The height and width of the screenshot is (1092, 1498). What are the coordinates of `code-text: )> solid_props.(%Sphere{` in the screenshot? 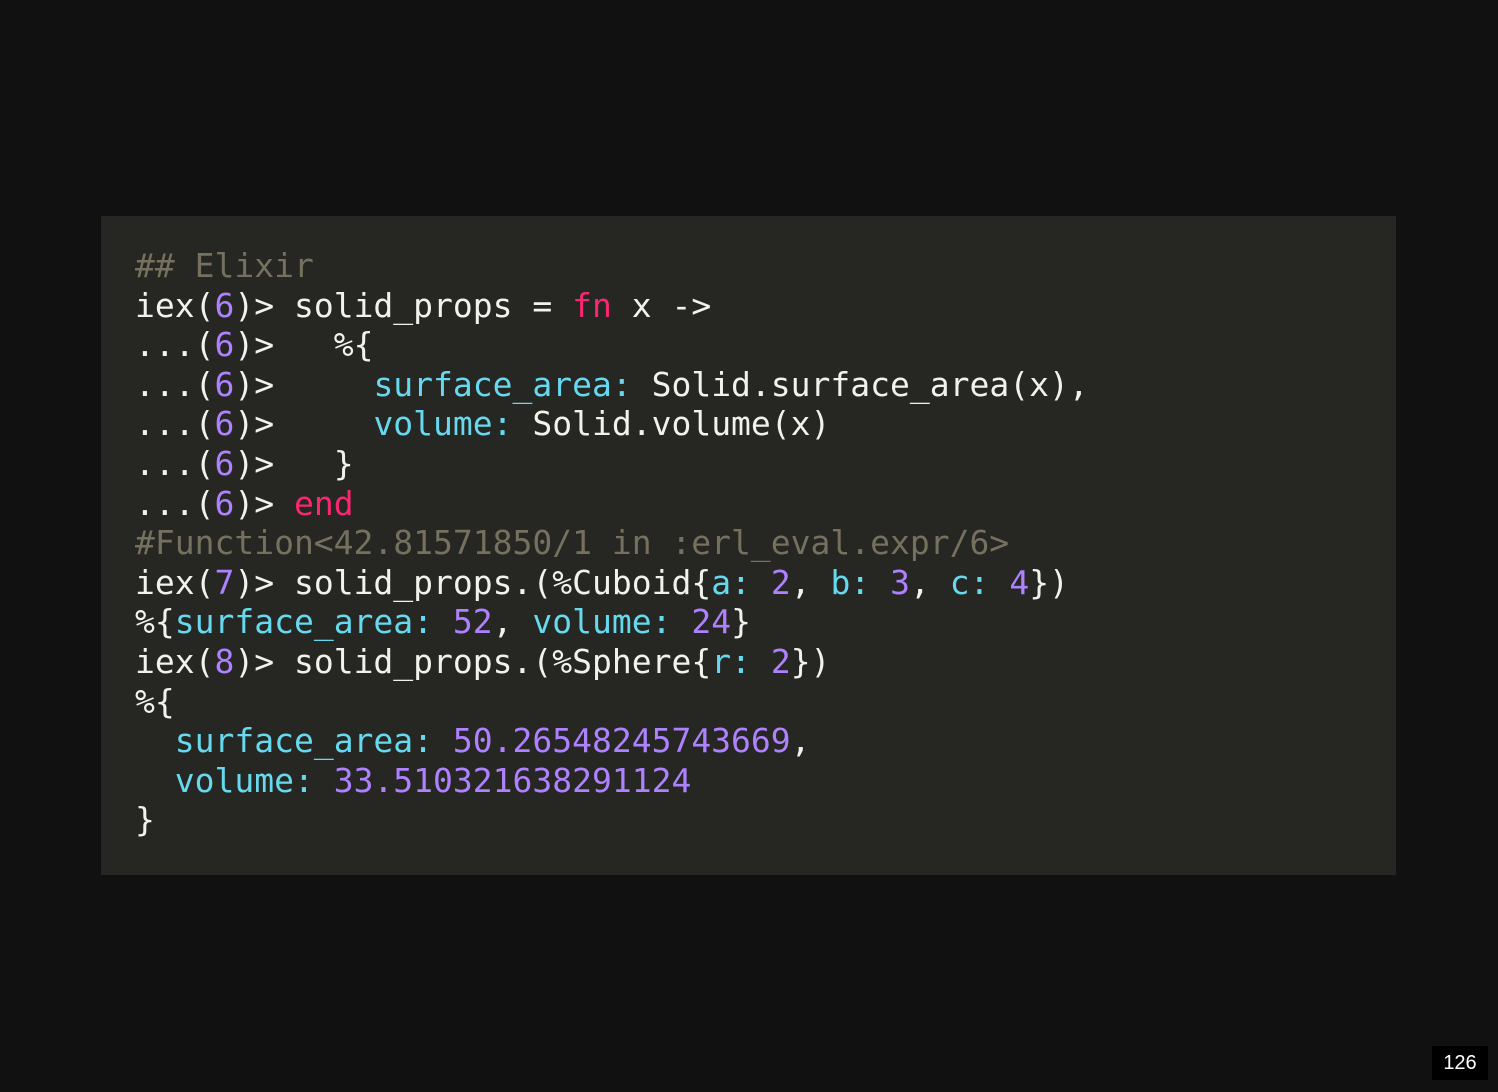 It's located at (473, 661).